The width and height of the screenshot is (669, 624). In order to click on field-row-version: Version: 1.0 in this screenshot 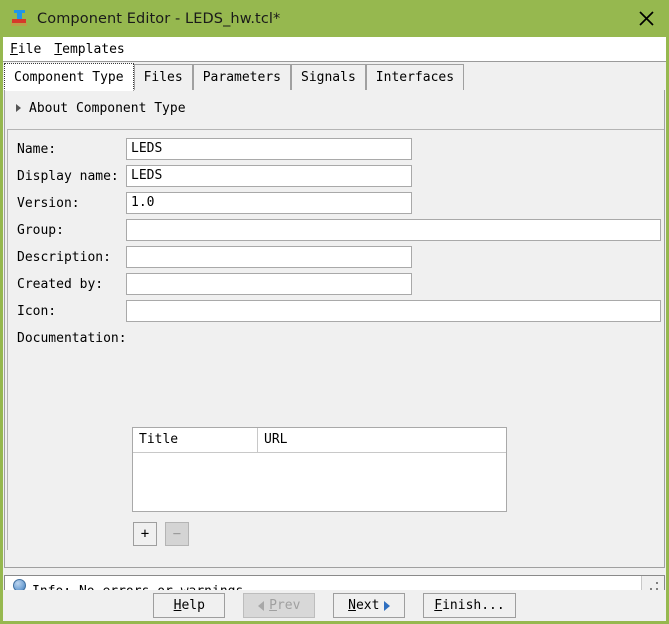, I will do `click(210, 203)`.